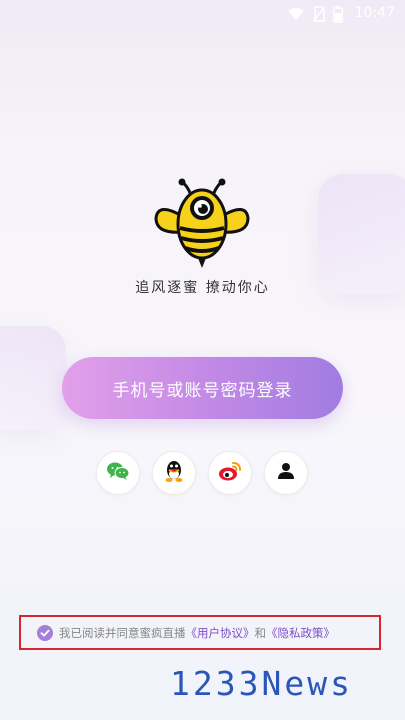 This screenshot has height=720, width=405. I want to click on status-time: 10:47, so click(374, 13).